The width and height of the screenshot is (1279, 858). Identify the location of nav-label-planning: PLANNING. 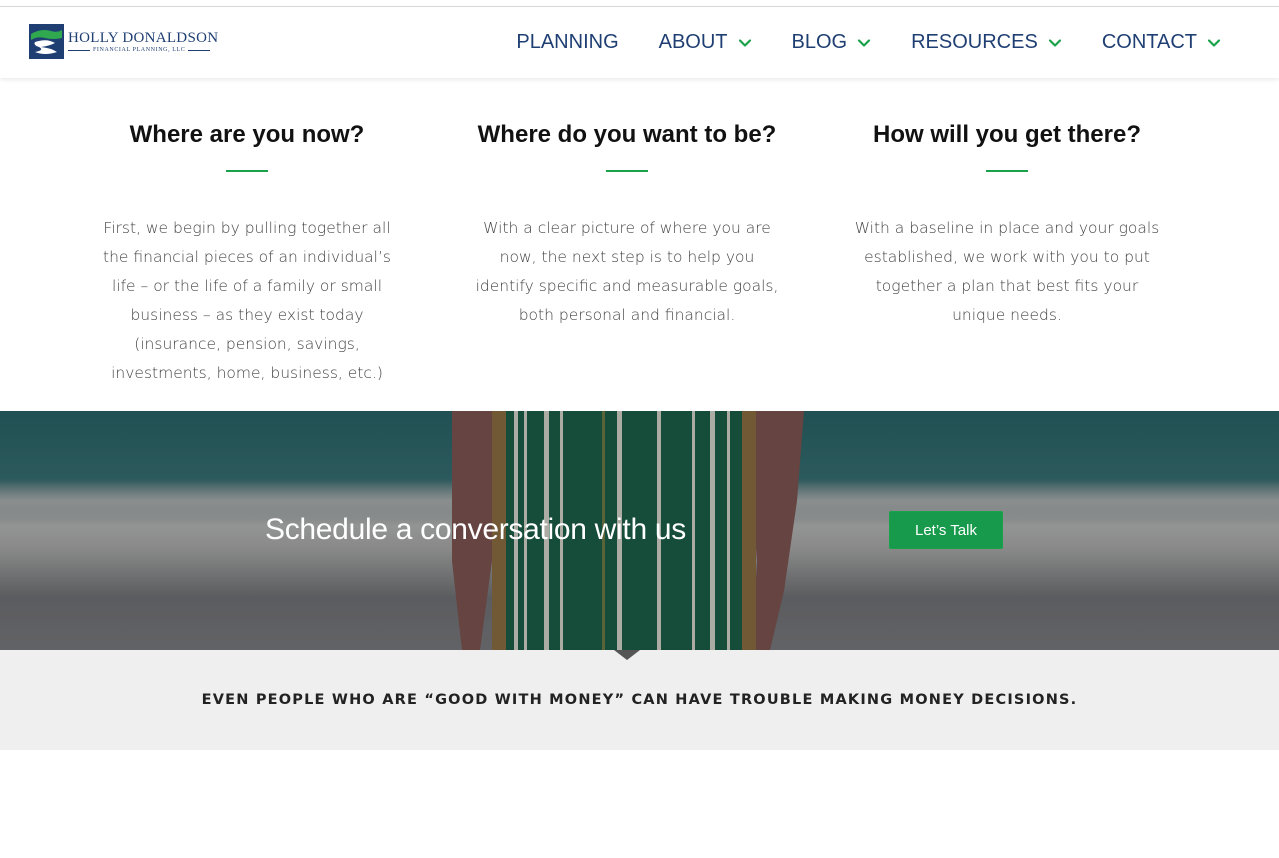
(567, 42).